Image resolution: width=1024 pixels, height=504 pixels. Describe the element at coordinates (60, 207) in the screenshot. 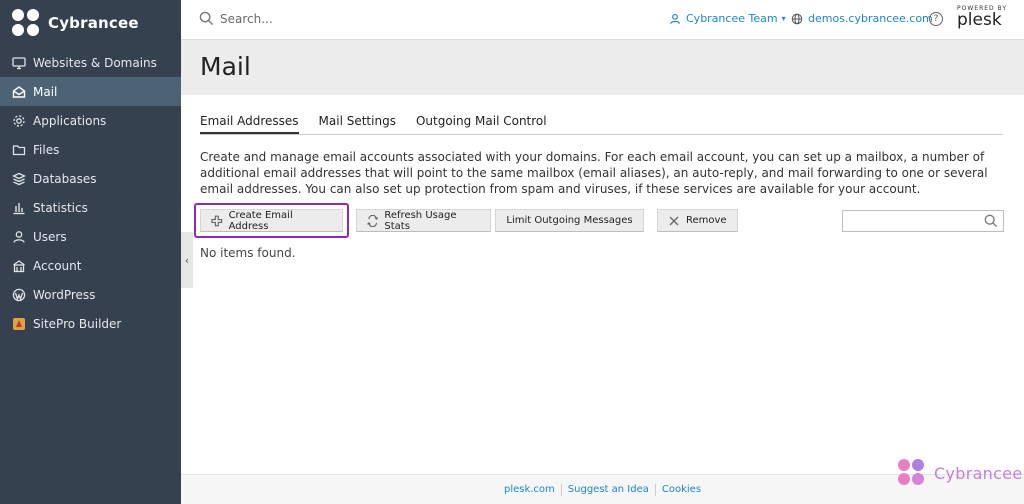

I see `sidebar-item-label: Statistics` at that location.